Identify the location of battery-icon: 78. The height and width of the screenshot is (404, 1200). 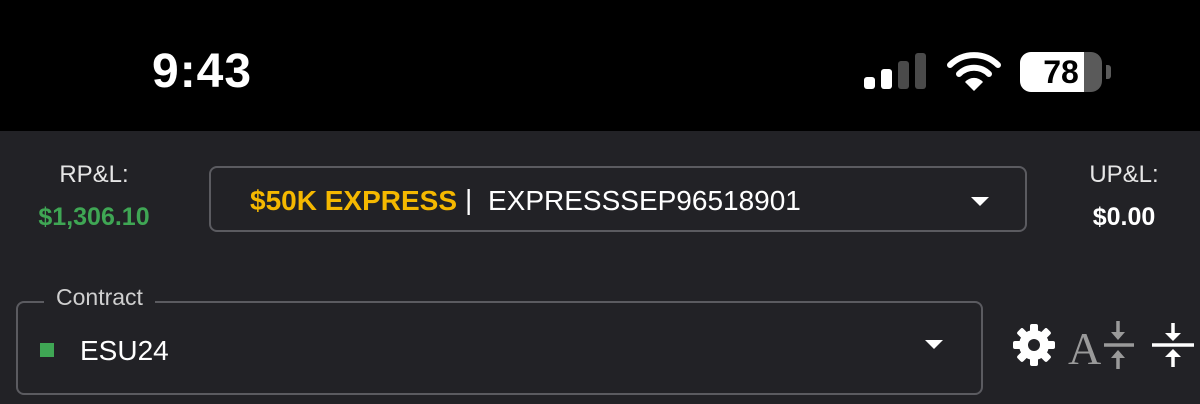
(1065, 72).